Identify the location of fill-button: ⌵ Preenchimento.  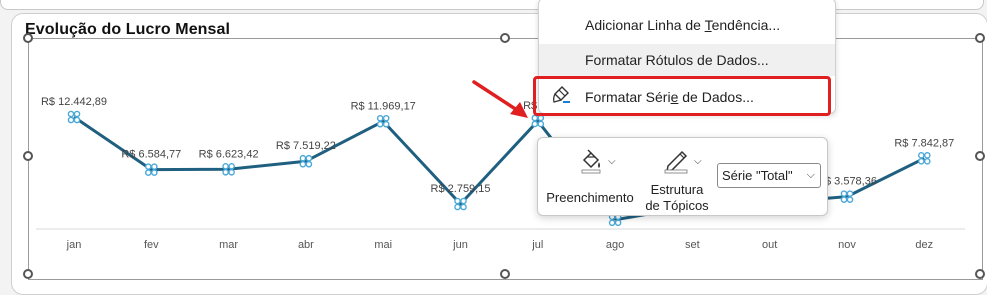
(590, 176).